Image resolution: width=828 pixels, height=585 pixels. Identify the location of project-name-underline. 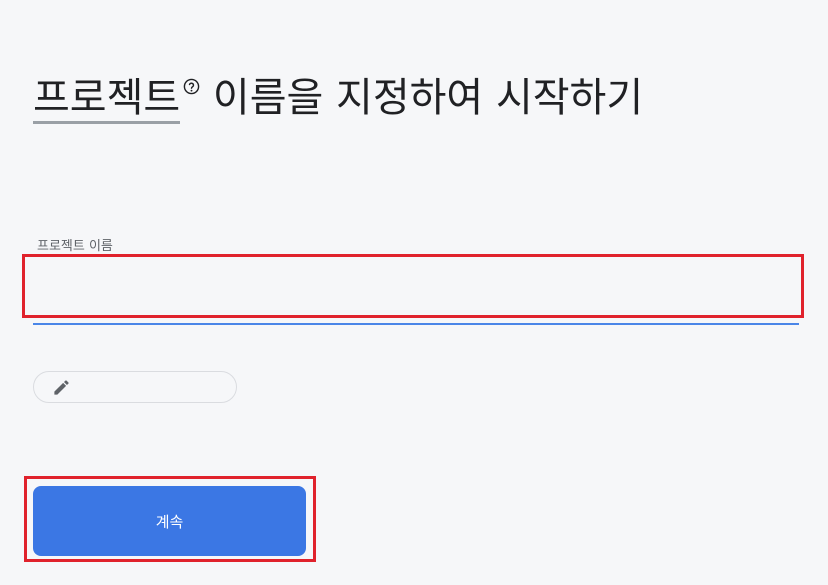
(416, 324).